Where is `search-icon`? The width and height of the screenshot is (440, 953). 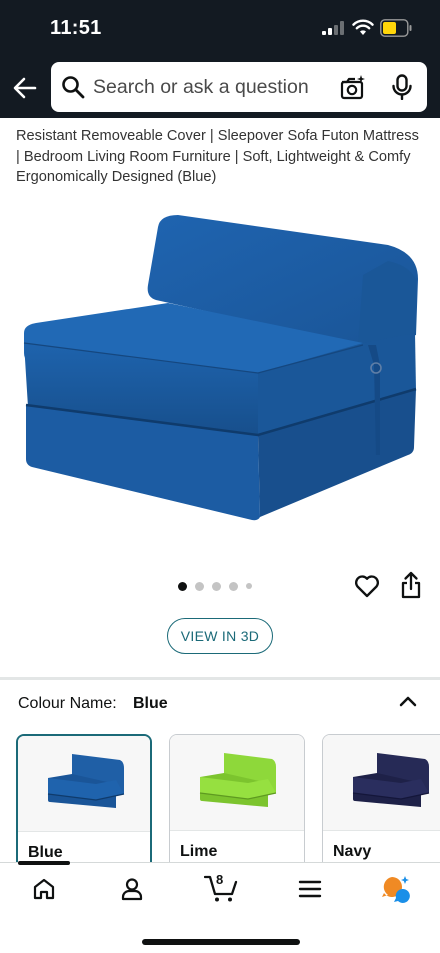 search-icon is located at coordinates (73, 87).